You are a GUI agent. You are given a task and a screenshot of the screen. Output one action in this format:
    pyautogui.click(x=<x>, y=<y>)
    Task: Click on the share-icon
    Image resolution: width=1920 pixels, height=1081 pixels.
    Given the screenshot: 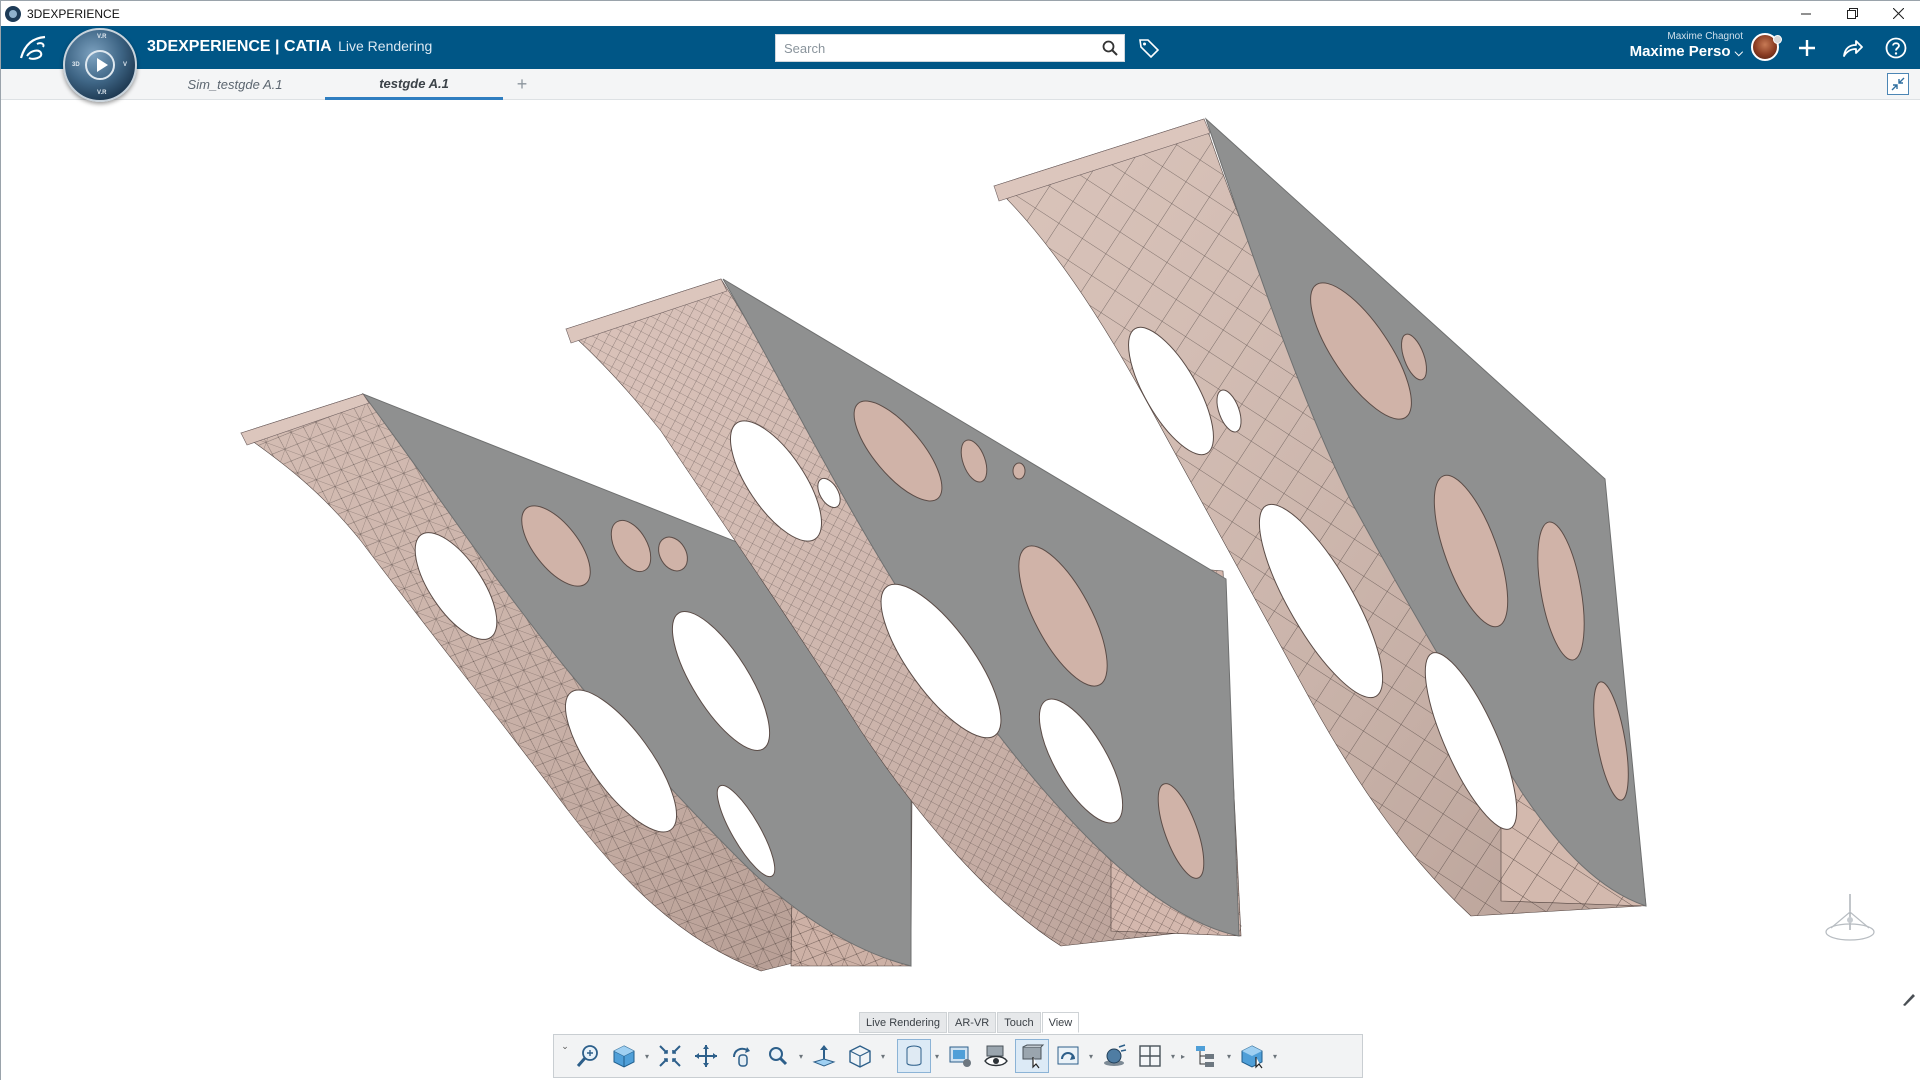 What is the action you would take?
    pyautogui.click(x=1852, y=48)
    